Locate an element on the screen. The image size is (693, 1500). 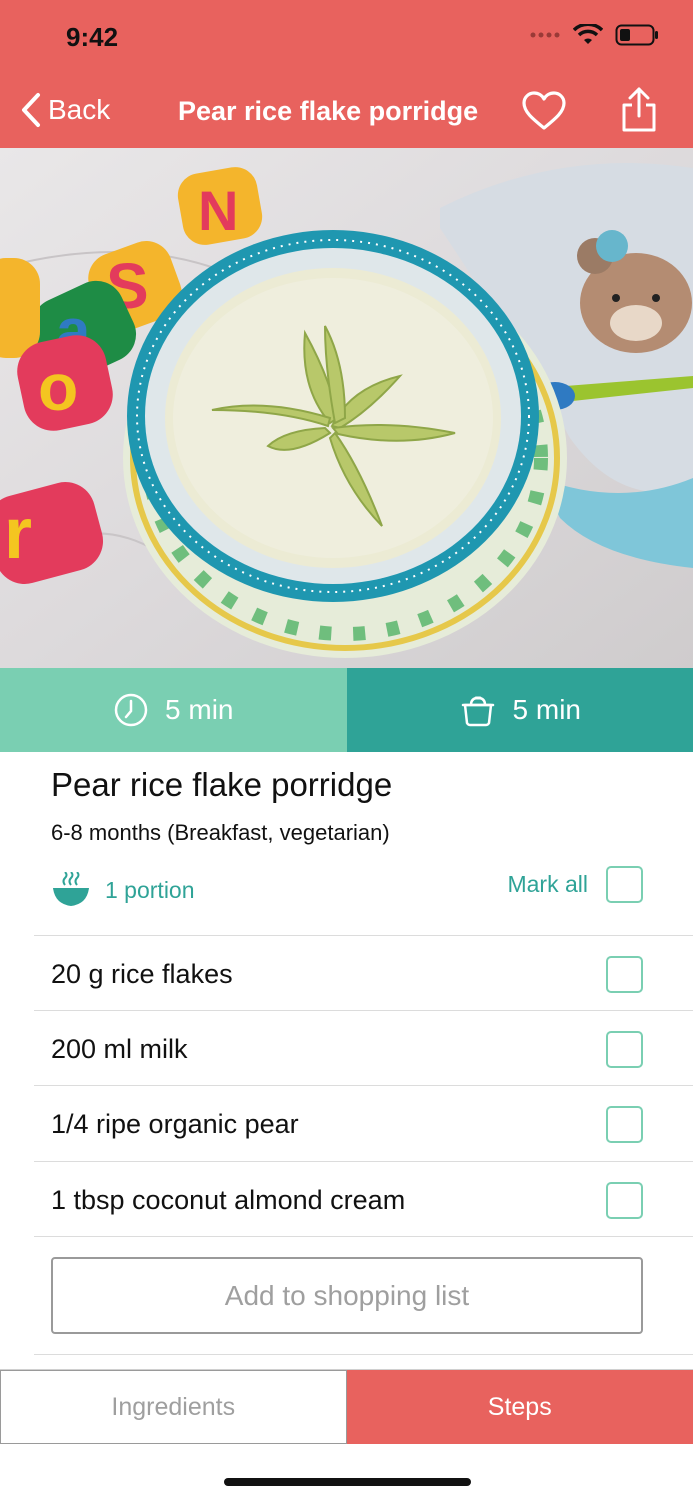
cook-time-label: 5 min is located at coordinates (546, 709).